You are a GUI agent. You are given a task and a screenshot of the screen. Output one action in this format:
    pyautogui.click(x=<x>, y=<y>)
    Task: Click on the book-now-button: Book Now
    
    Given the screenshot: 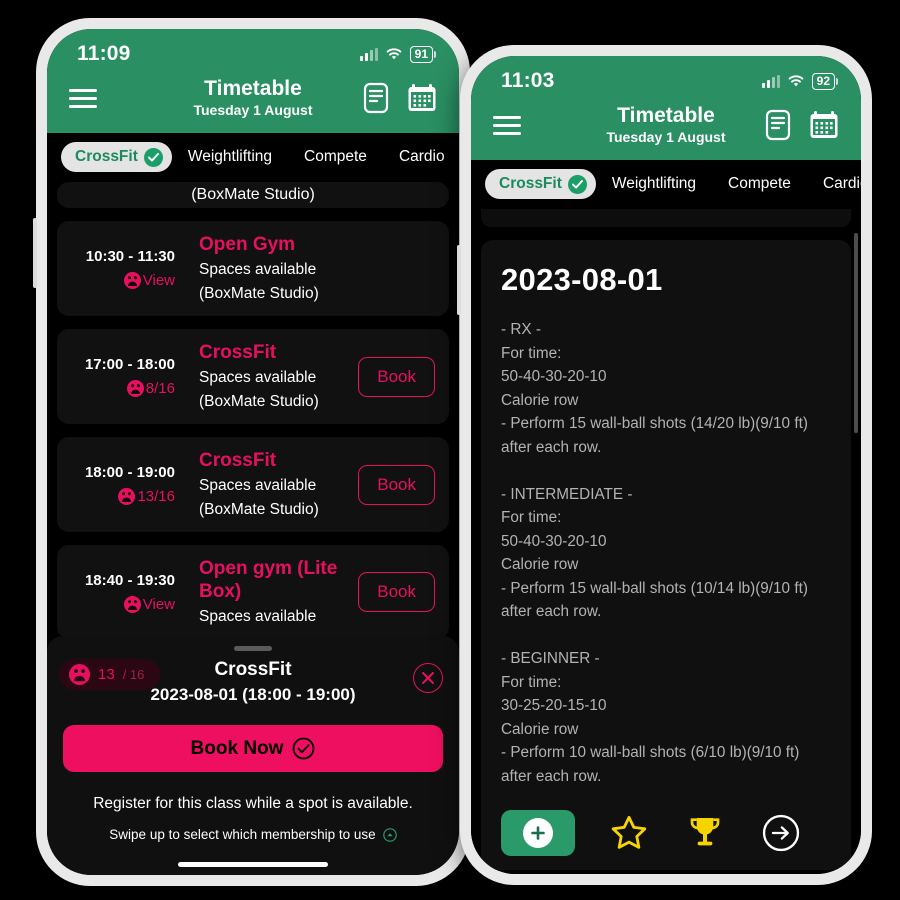 What is the action you would take?
    pyautogui.click(x=253, y=748)
    